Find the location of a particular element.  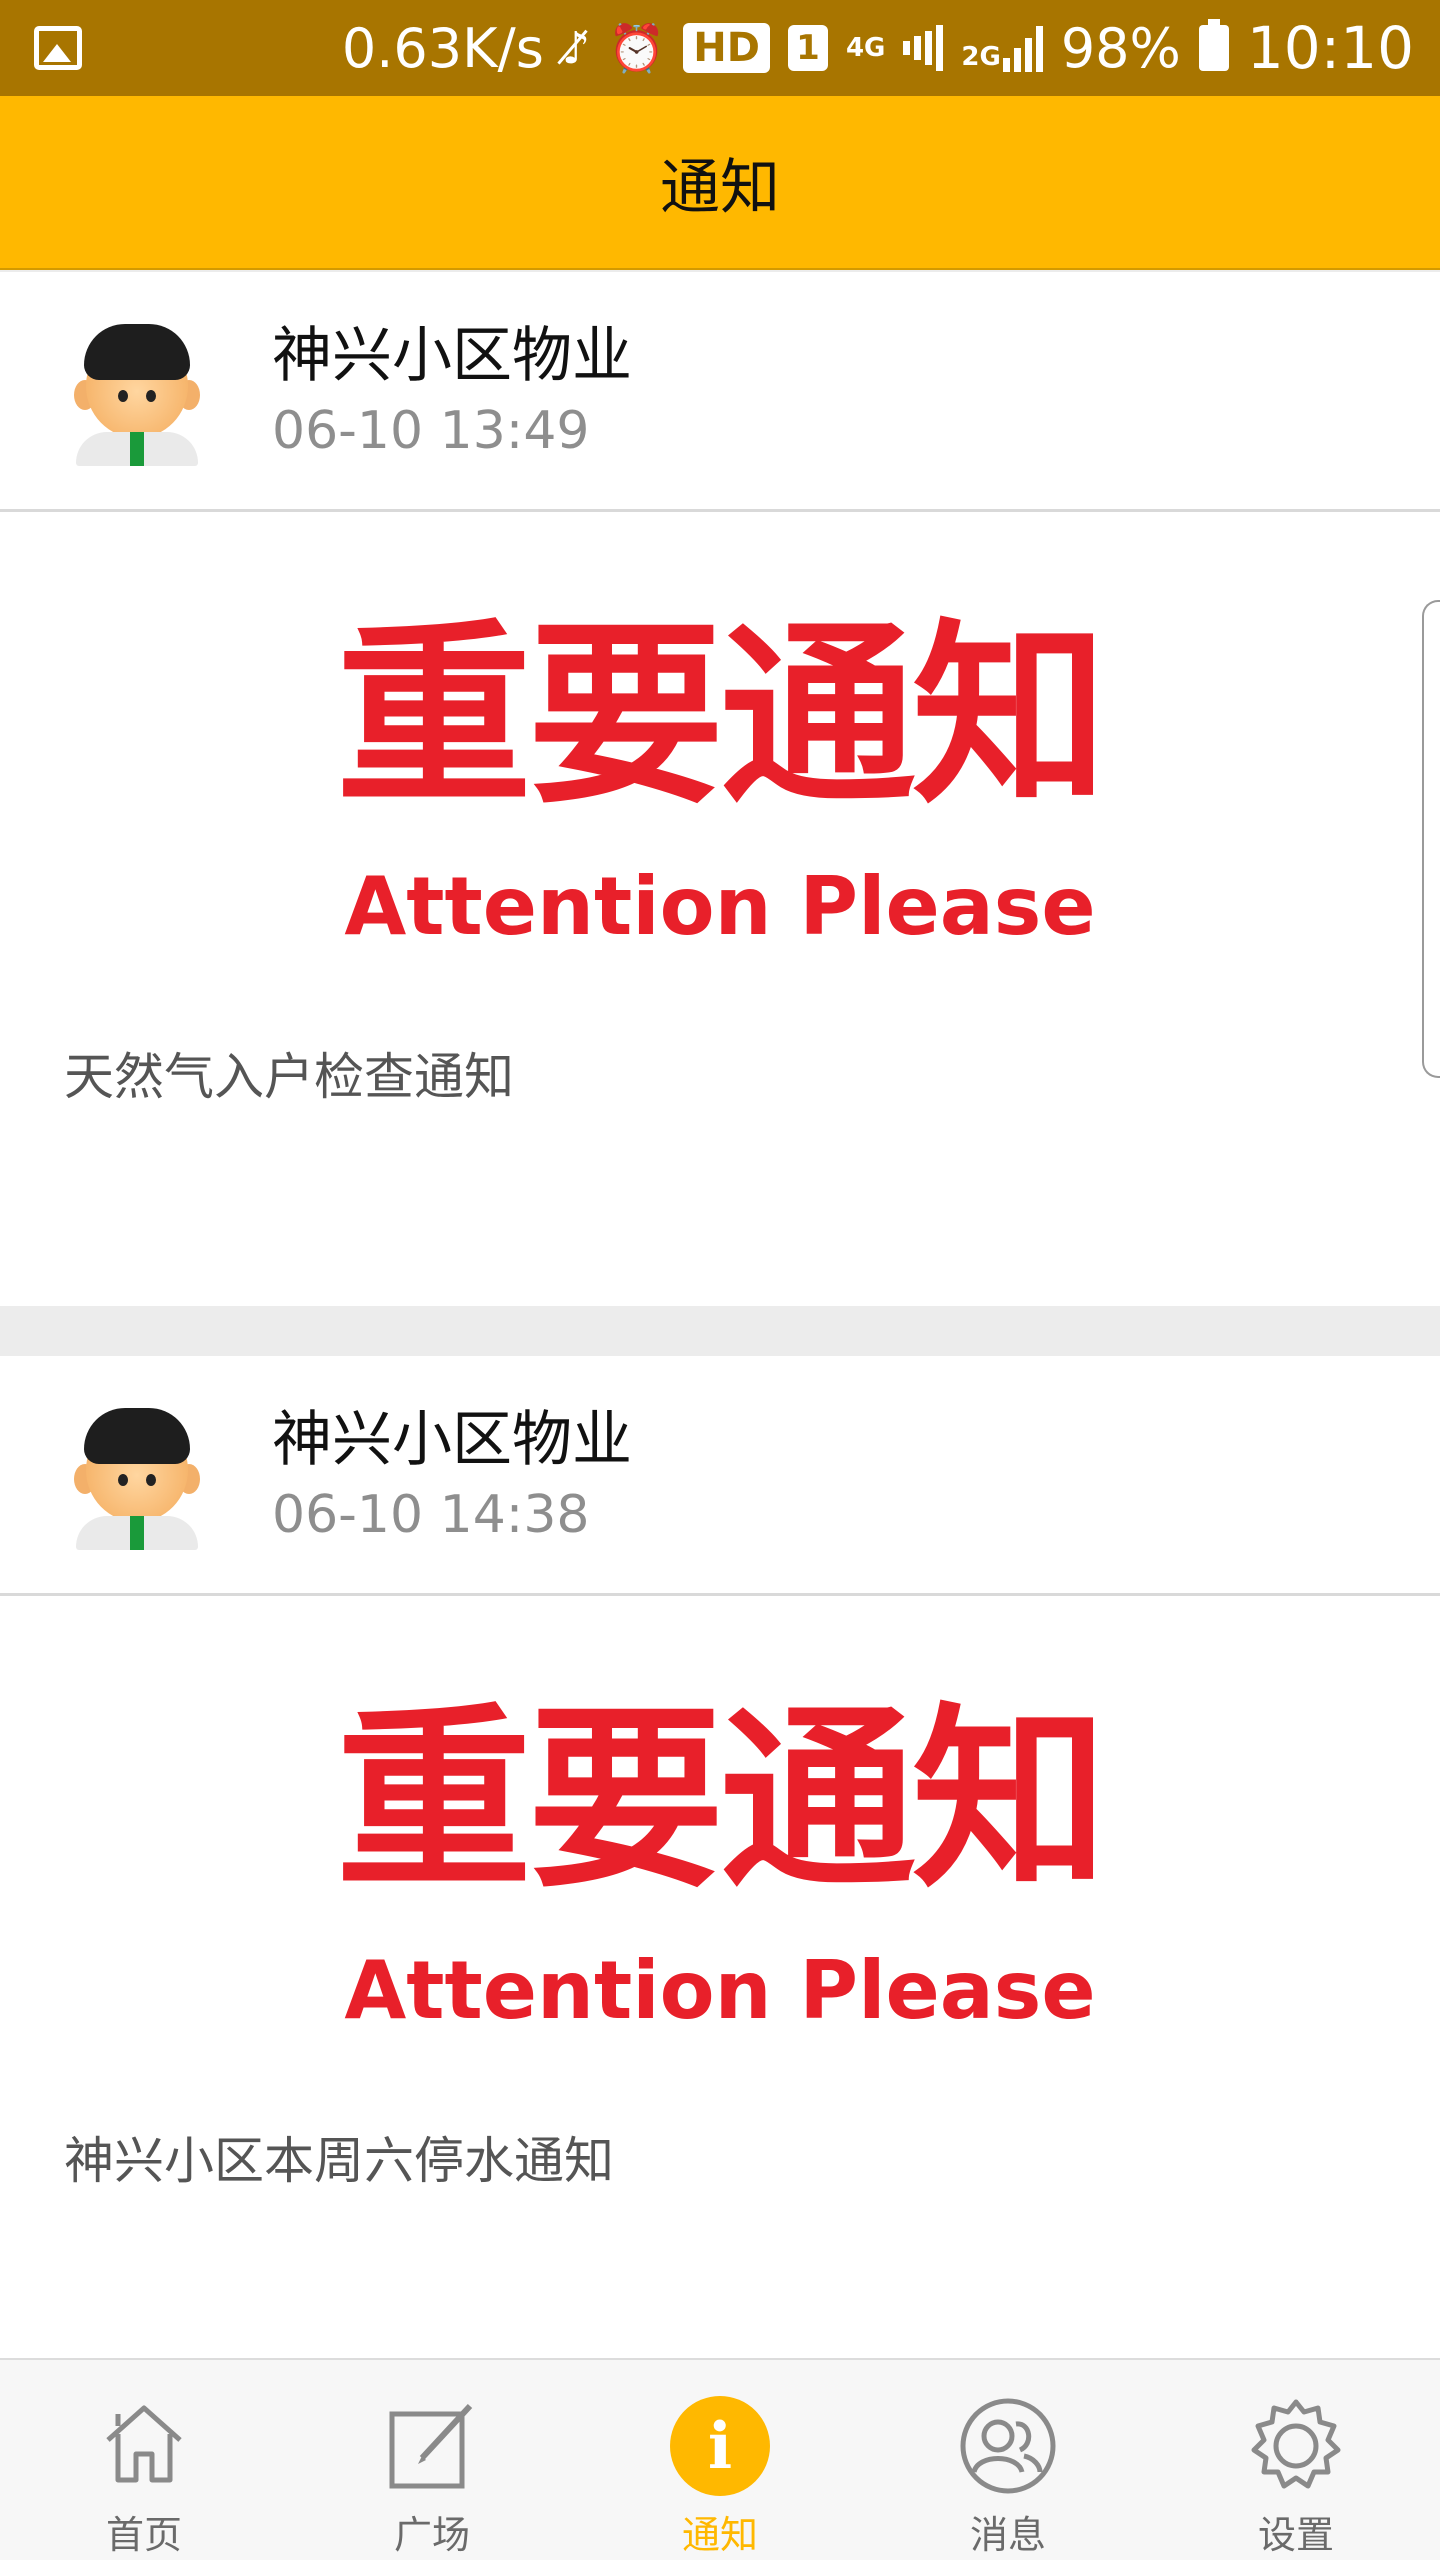

nav-item-messages: 消息 is located at coordinates (1008, 2460).